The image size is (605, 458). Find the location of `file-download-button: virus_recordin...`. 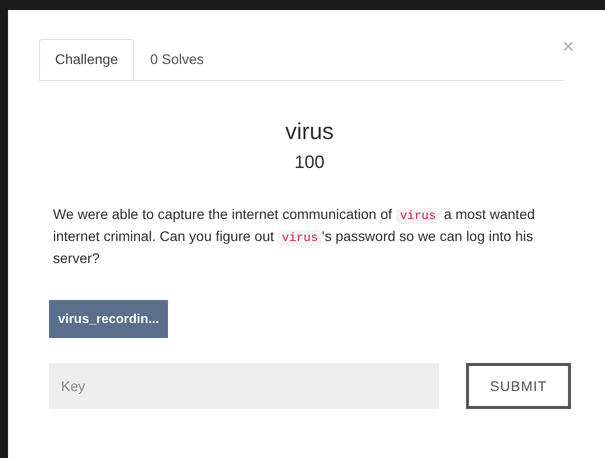

file-download-button: virus_recordin... is located at coordinates (108, 319).